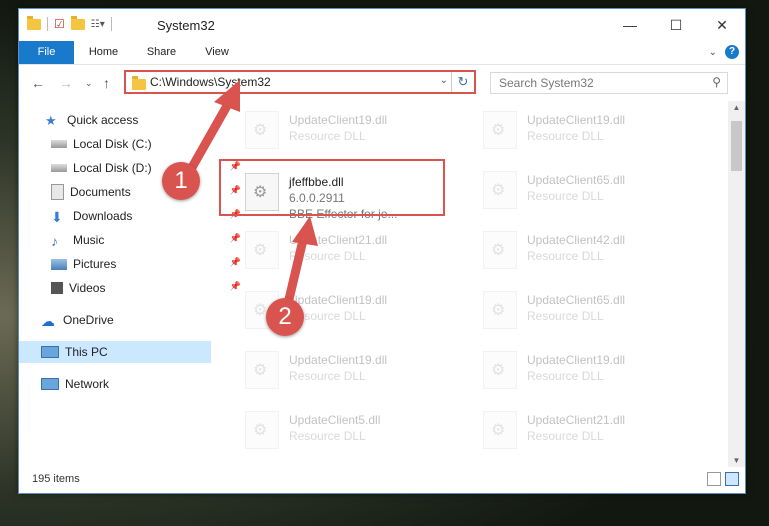 The height and width of the screenshot is (526, 769). Describe the element at coordinates (181, 181) in the screenshot. I see `step-badge-1: 1` at that location.